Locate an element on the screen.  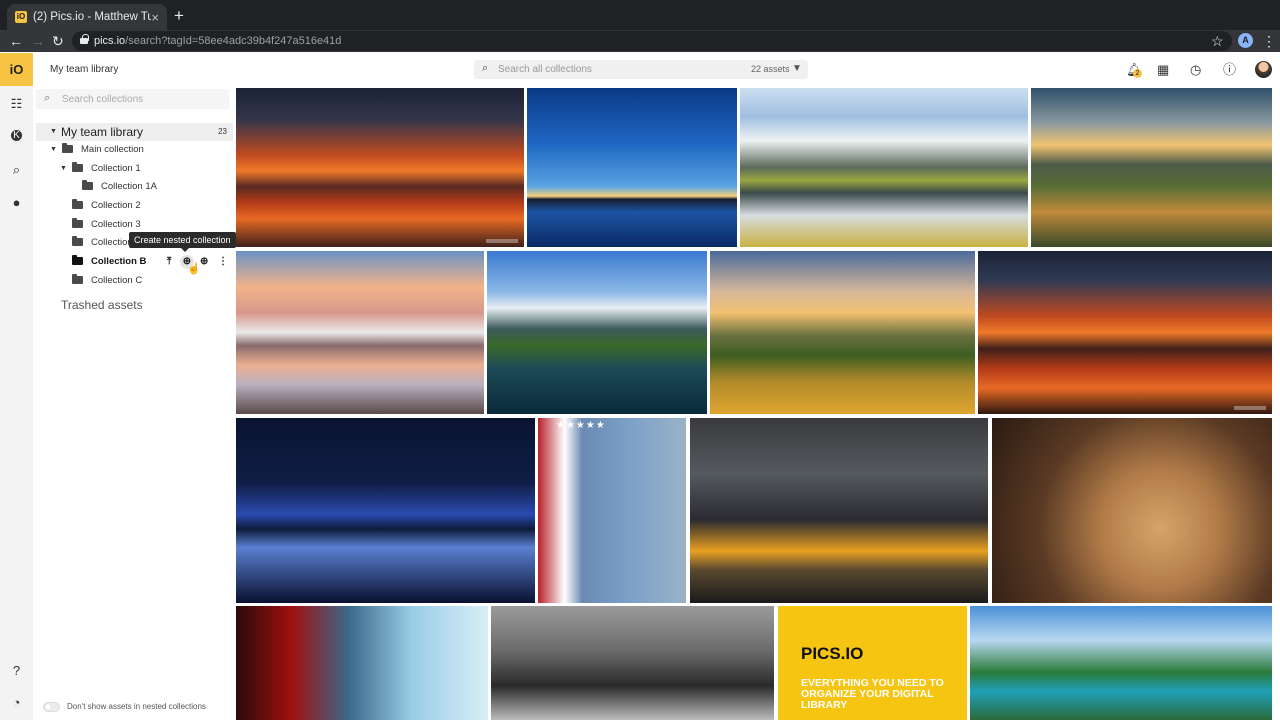
tree-root-my-team-library: ▼ My team library 23 is located at coordinates (134, 132).